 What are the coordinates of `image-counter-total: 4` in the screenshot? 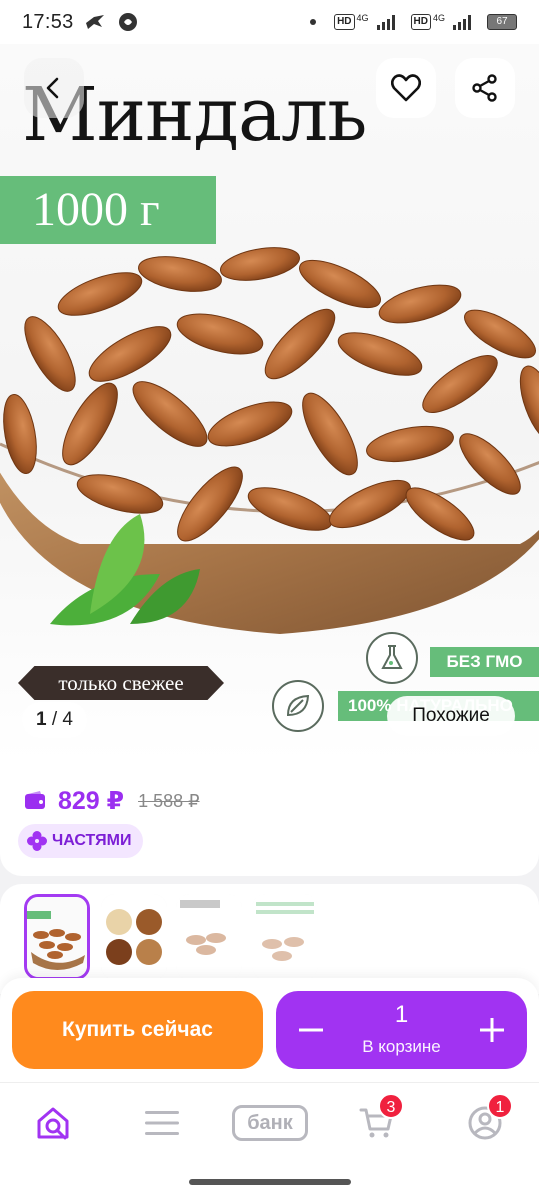 It's located at (67, 719).